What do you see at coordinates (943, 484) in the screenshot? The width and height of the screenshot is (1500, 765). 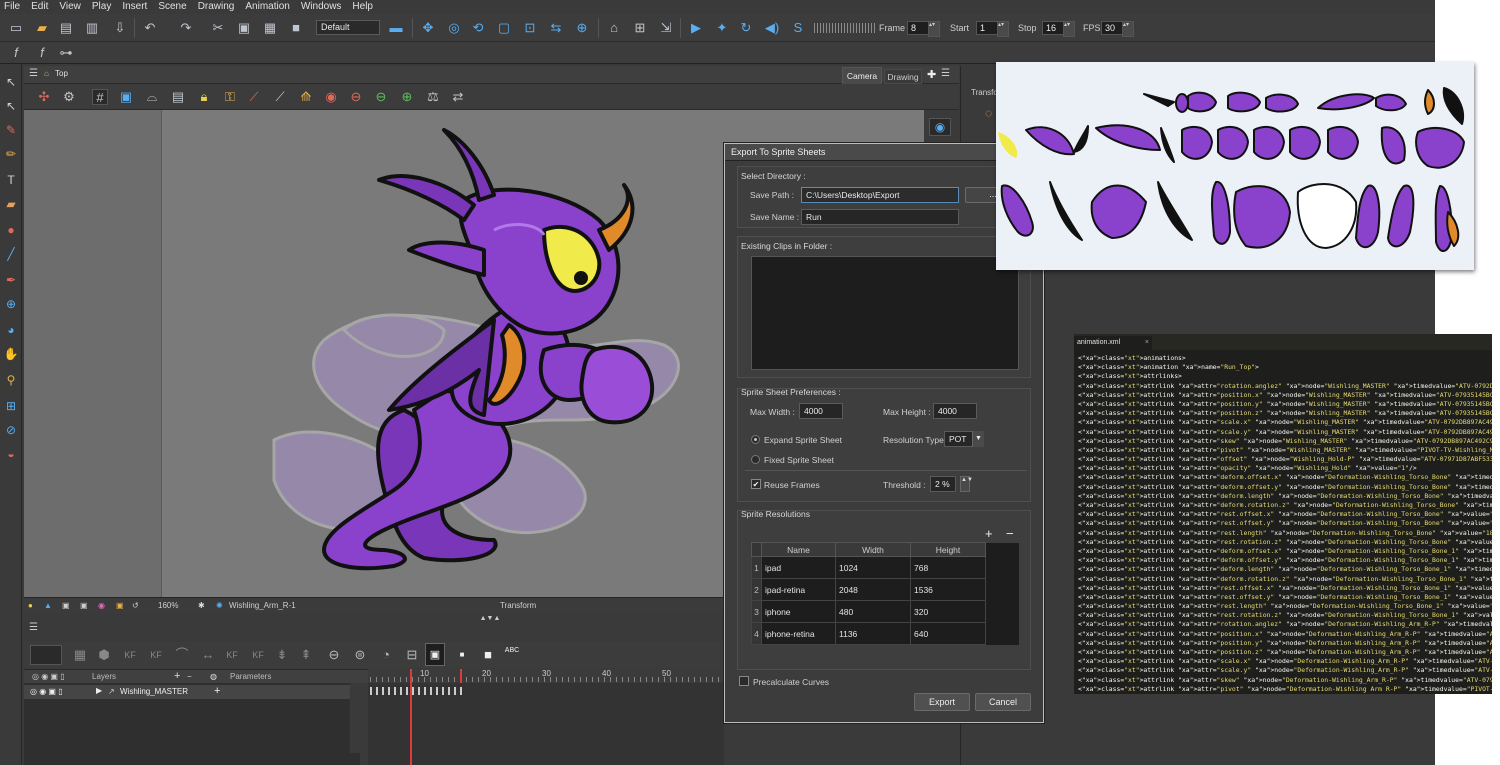 I see `threshold-input: 2 %` at bounding box center [943, 484].